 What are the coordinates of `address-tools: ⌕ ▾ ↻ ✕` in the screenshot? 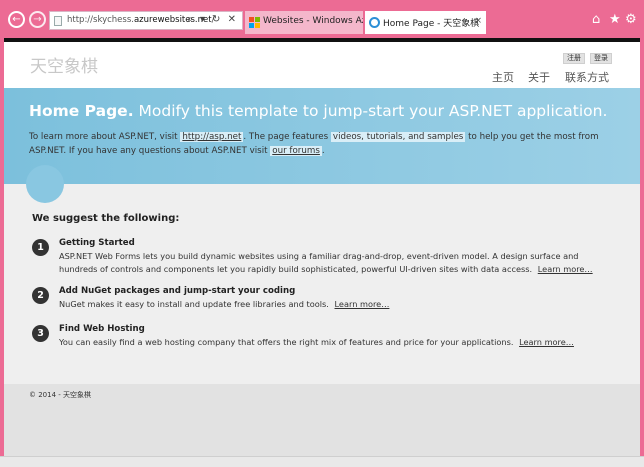 It's located at (212, 19).